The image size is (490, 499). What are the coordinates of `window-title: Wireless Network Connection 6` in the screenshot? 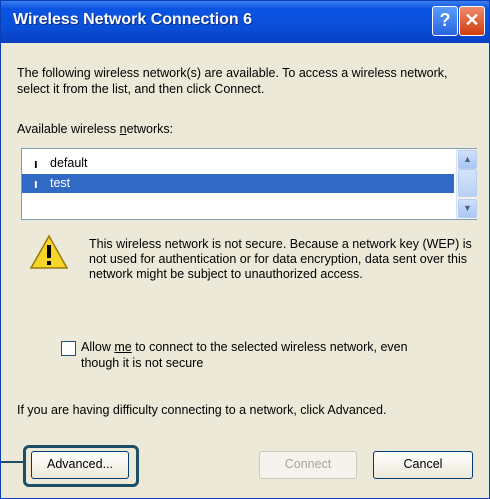 It's located at (133, 19).